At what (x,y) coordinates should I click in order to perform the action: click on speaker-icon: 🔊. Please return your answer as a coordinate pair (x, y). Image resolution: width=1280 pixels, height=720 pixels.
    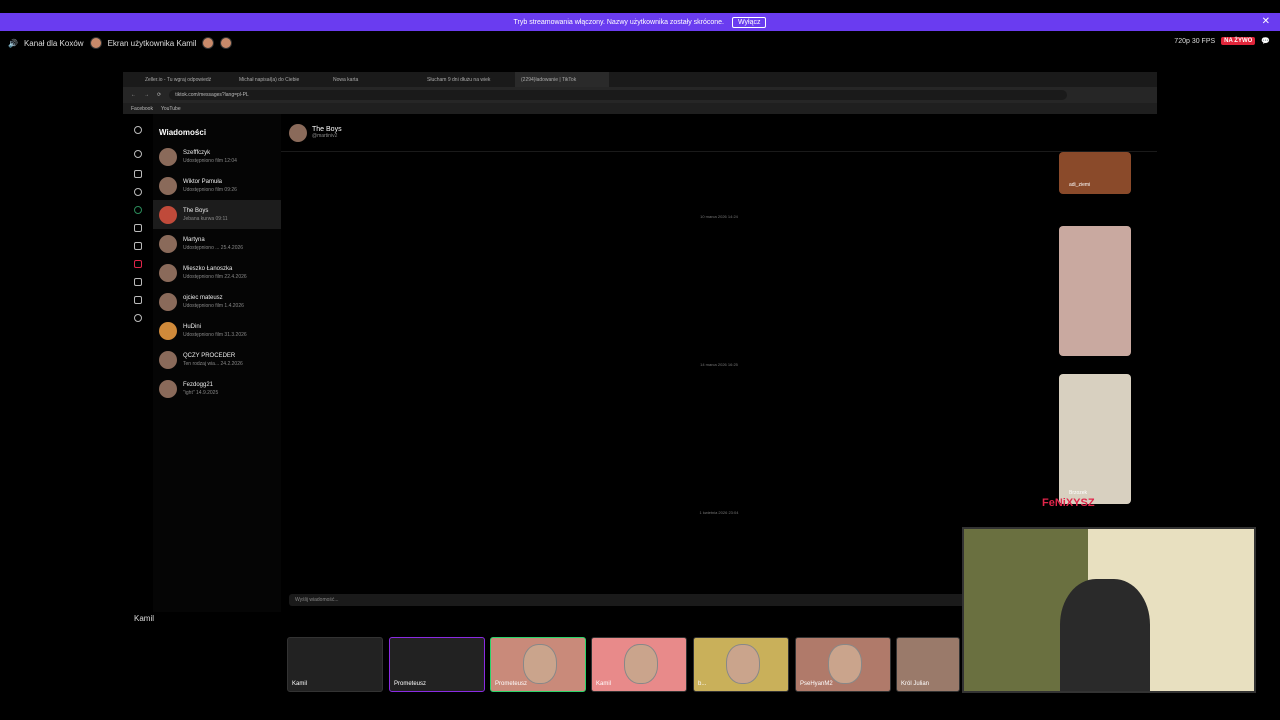
    Looking at the image, I should click on (13, 43).